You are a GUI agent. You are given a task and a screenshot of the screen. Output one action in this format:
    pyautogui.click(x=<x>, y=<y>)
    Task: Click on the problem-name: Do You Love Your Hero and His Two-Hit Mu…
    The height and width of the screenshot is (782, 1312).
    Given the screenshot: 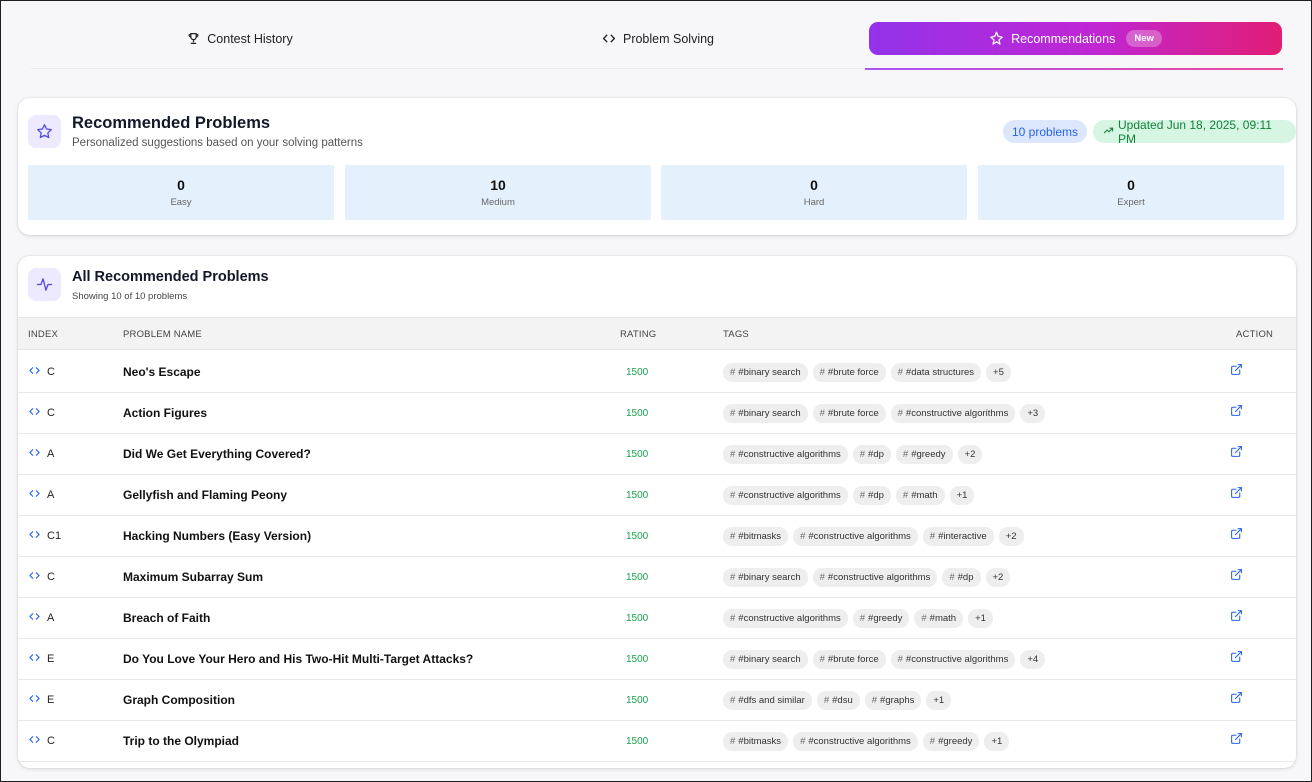 What is the action you would take?
    pyautogui.click(x=298, y=659)
    